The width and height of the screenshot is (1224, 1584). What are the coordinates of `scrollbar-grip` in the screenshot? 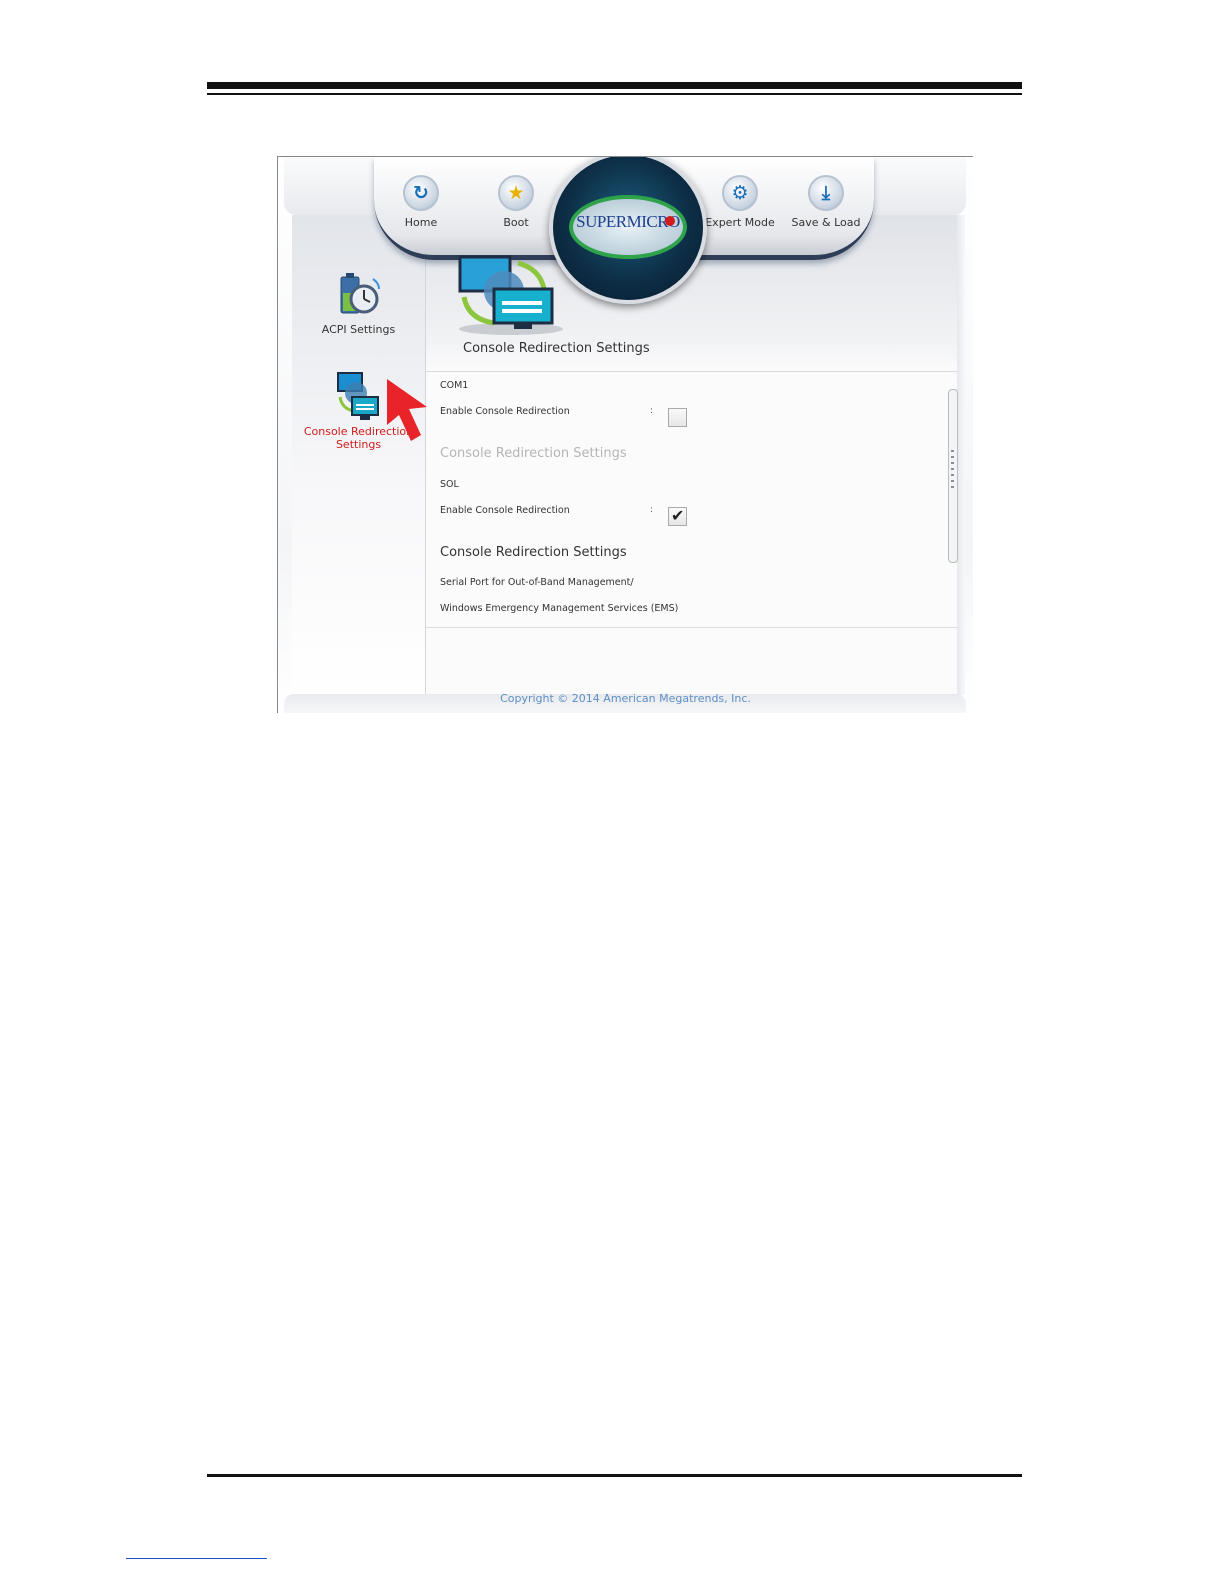 It's located at (952, 470).